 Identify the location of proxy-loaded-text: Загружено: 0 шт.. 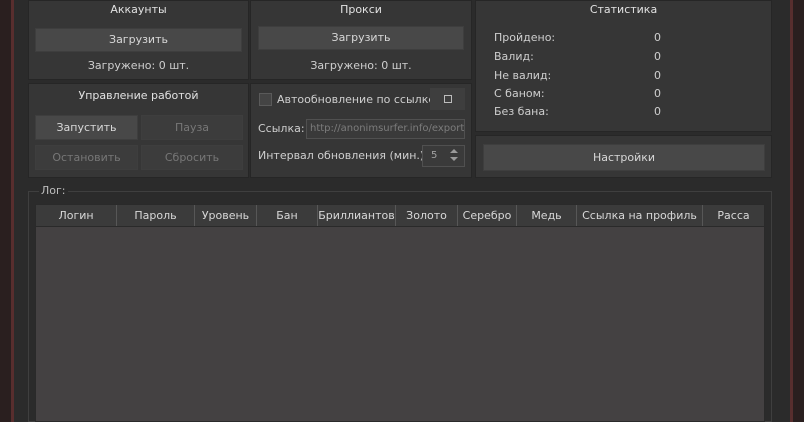
(361, 65).